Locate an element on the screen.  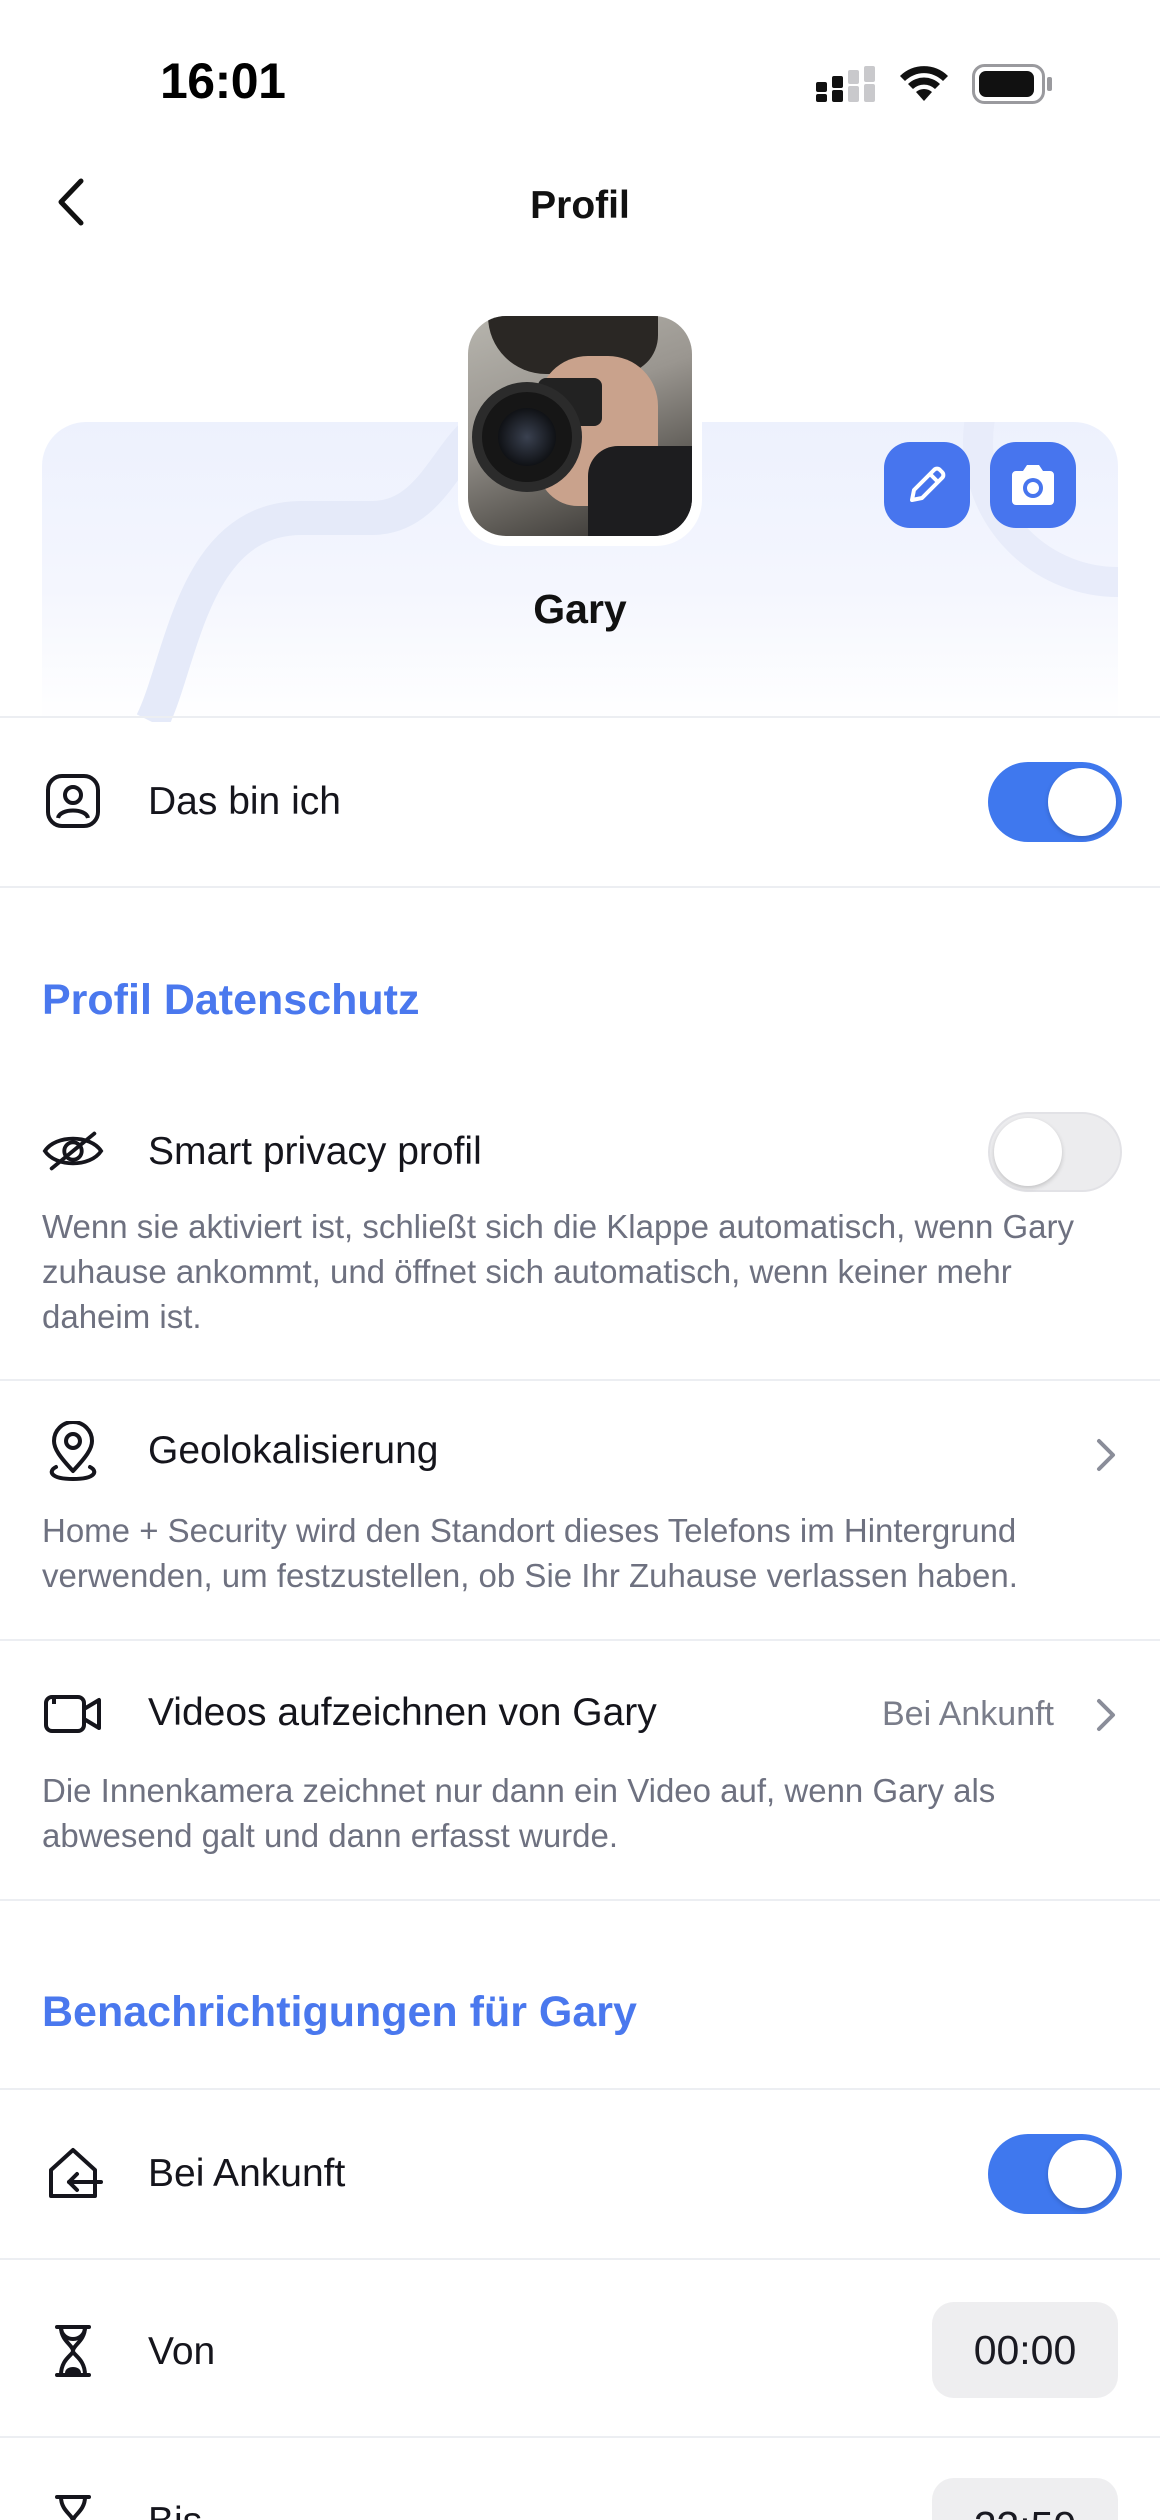
camera-icon is located at coordinates (1033, 485).